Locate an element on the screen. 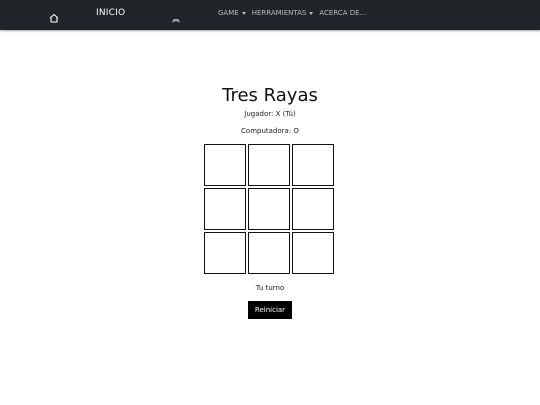 Image resolution: width=540 pixels, height=405 pixels. home-icon is located at coordinates (54, 16).